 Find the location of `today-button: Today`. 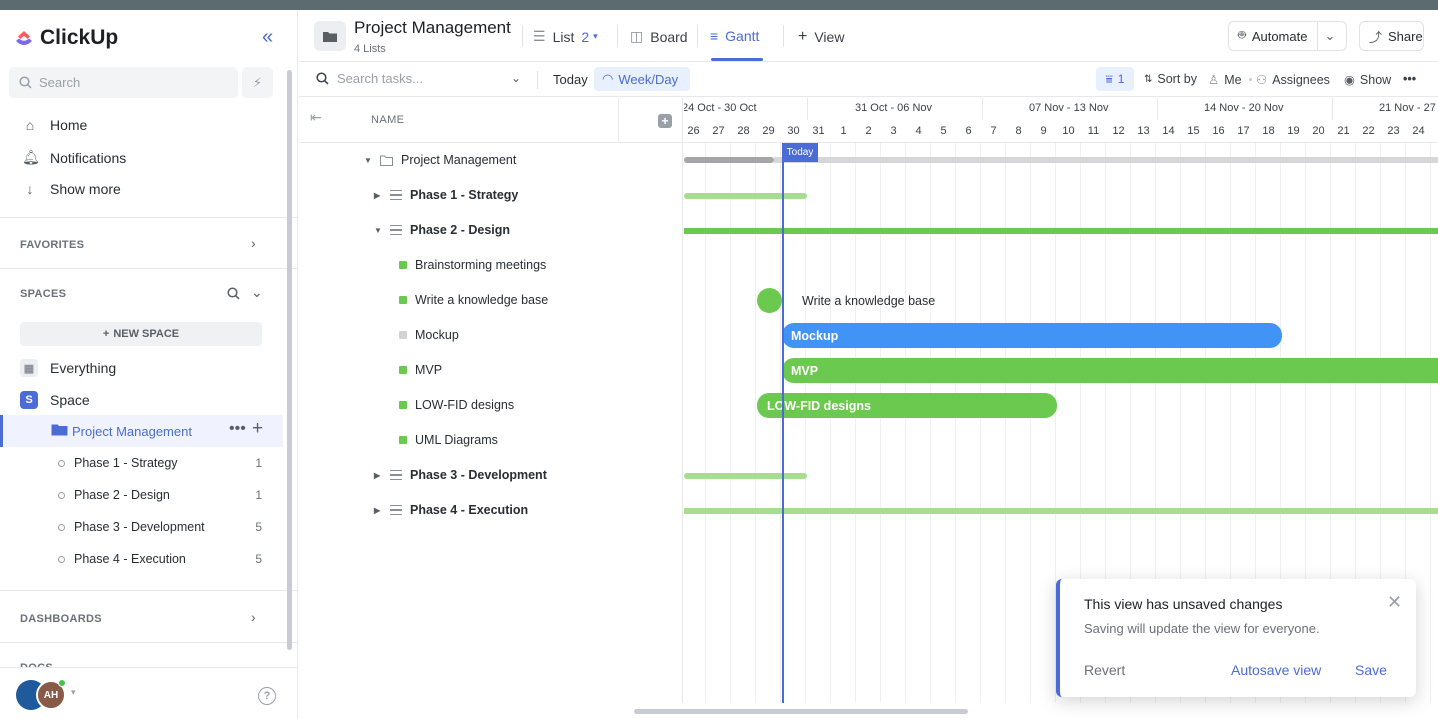

today-button: Today is located at coordinates (570, 79).